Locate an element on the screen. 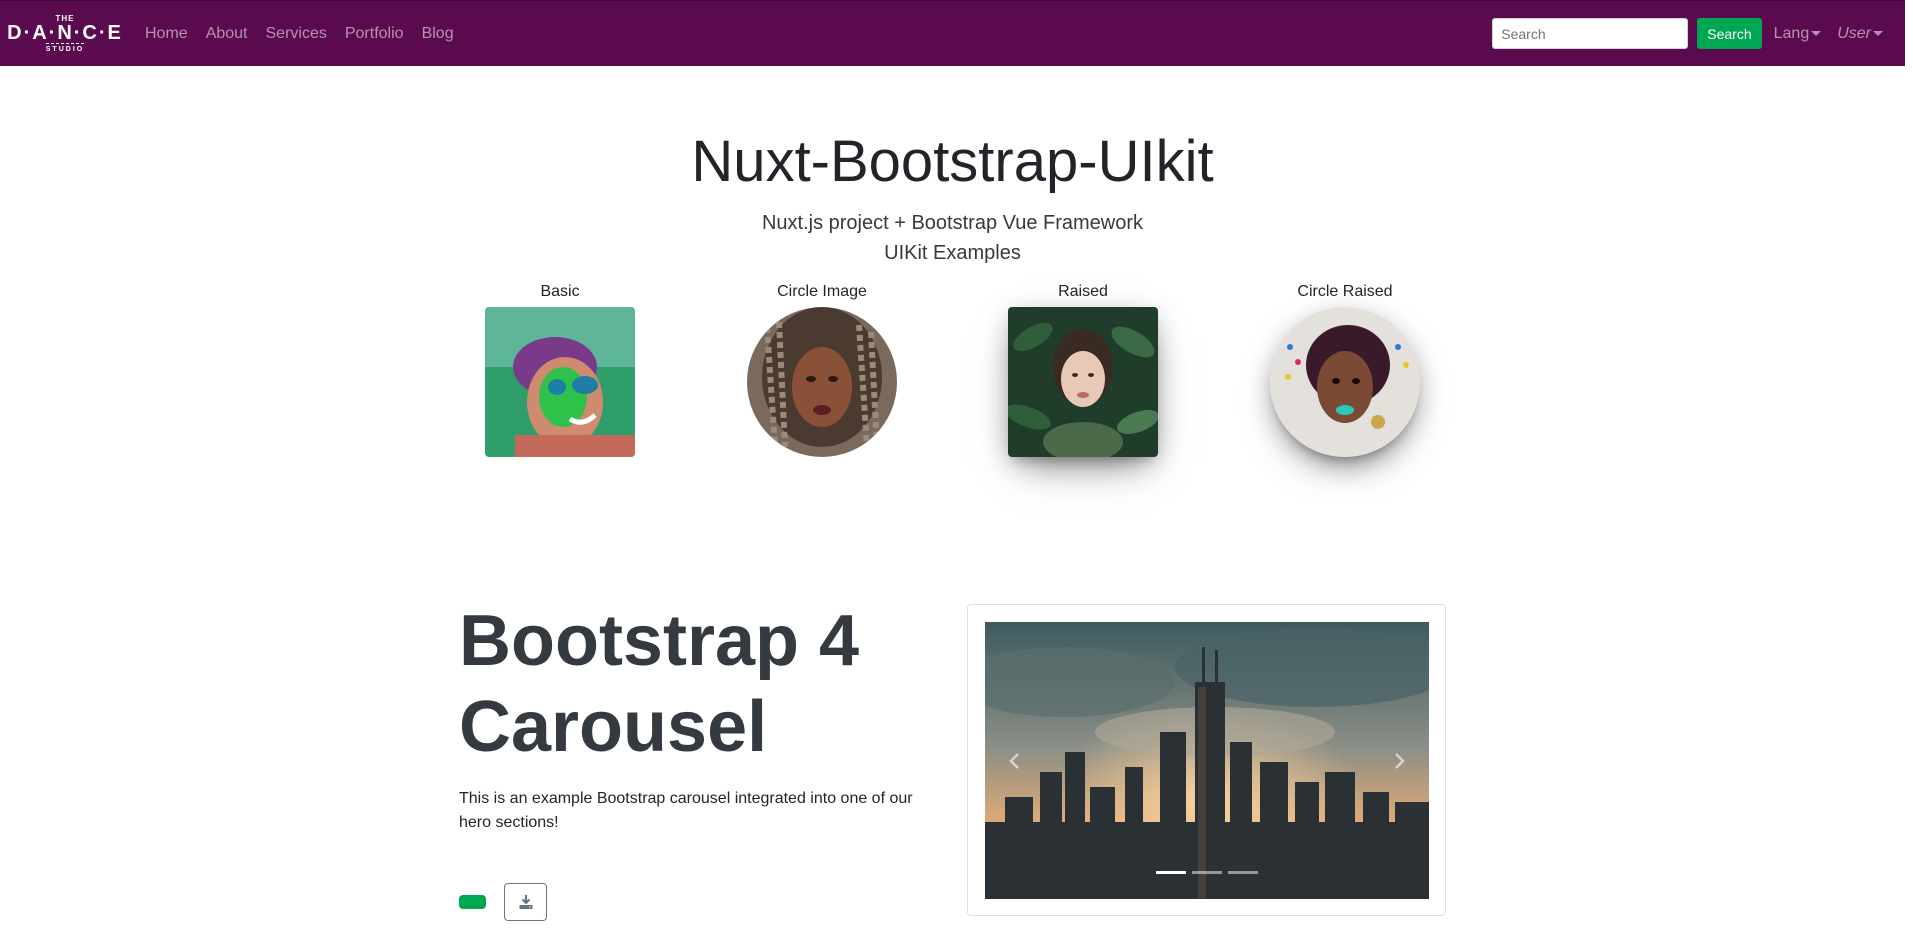 The image size is (1913, 930). brand-main-text: D·A·N·C·E is located at coordinates (65, 32).